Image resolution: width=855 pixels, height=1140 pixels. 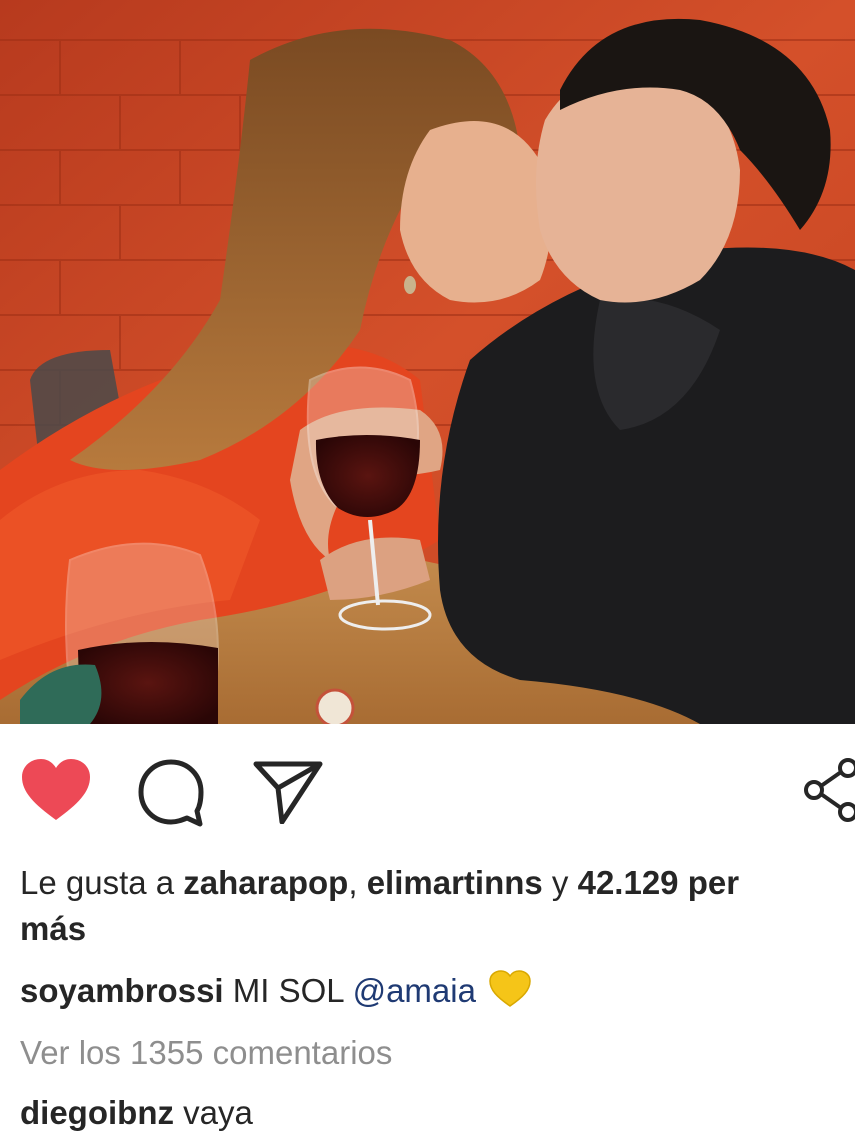 I want to click on likes-count: 42.129 per, so click(x=658, y=882).